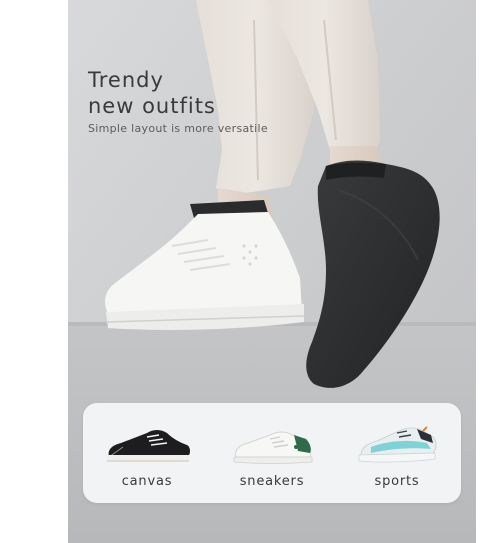  Describe the element at coordinates (152, 93) in the screenshot. I see `headline: Trendy new outfits` at that location.